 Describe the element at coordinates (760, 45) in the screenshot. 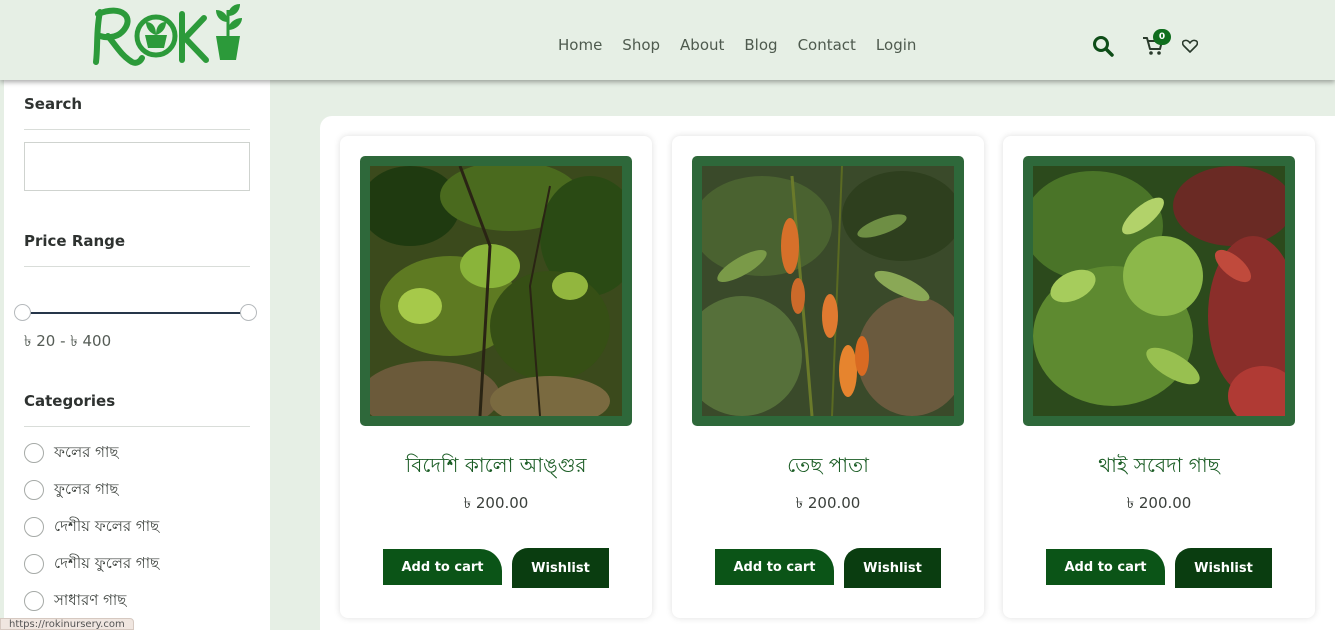

I see `nav-blog: Blog` at that location.